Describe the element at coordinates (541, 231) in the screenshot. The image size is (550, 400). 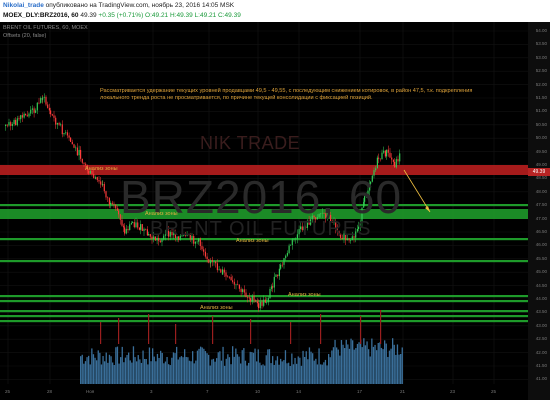
I see `price-tick: 46.50` at that location.